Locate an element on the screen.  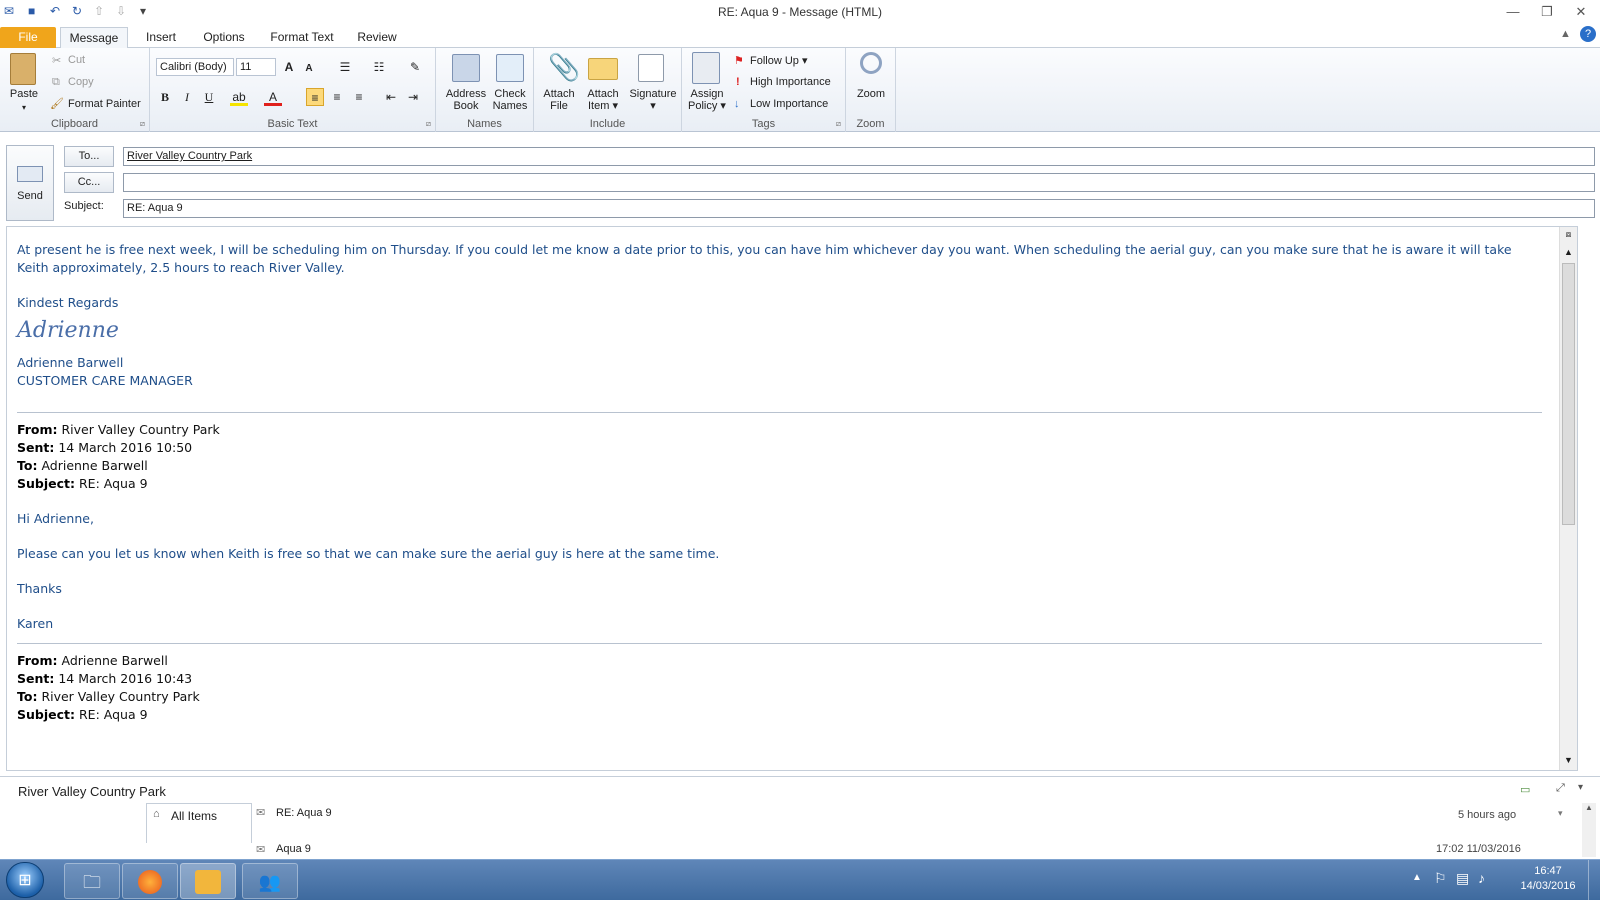
highlight-icon: ab is located at coordinates (239, 97).